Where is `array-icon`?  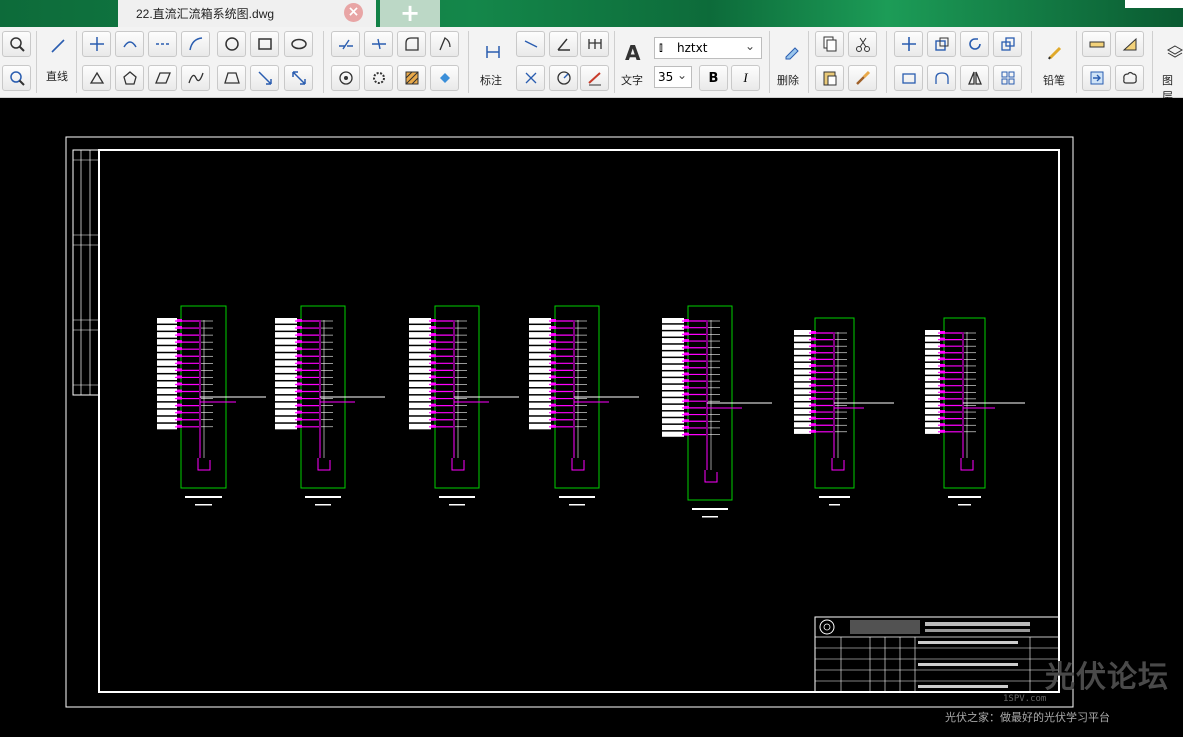 array-icon is located at coordinates (1007, 44).